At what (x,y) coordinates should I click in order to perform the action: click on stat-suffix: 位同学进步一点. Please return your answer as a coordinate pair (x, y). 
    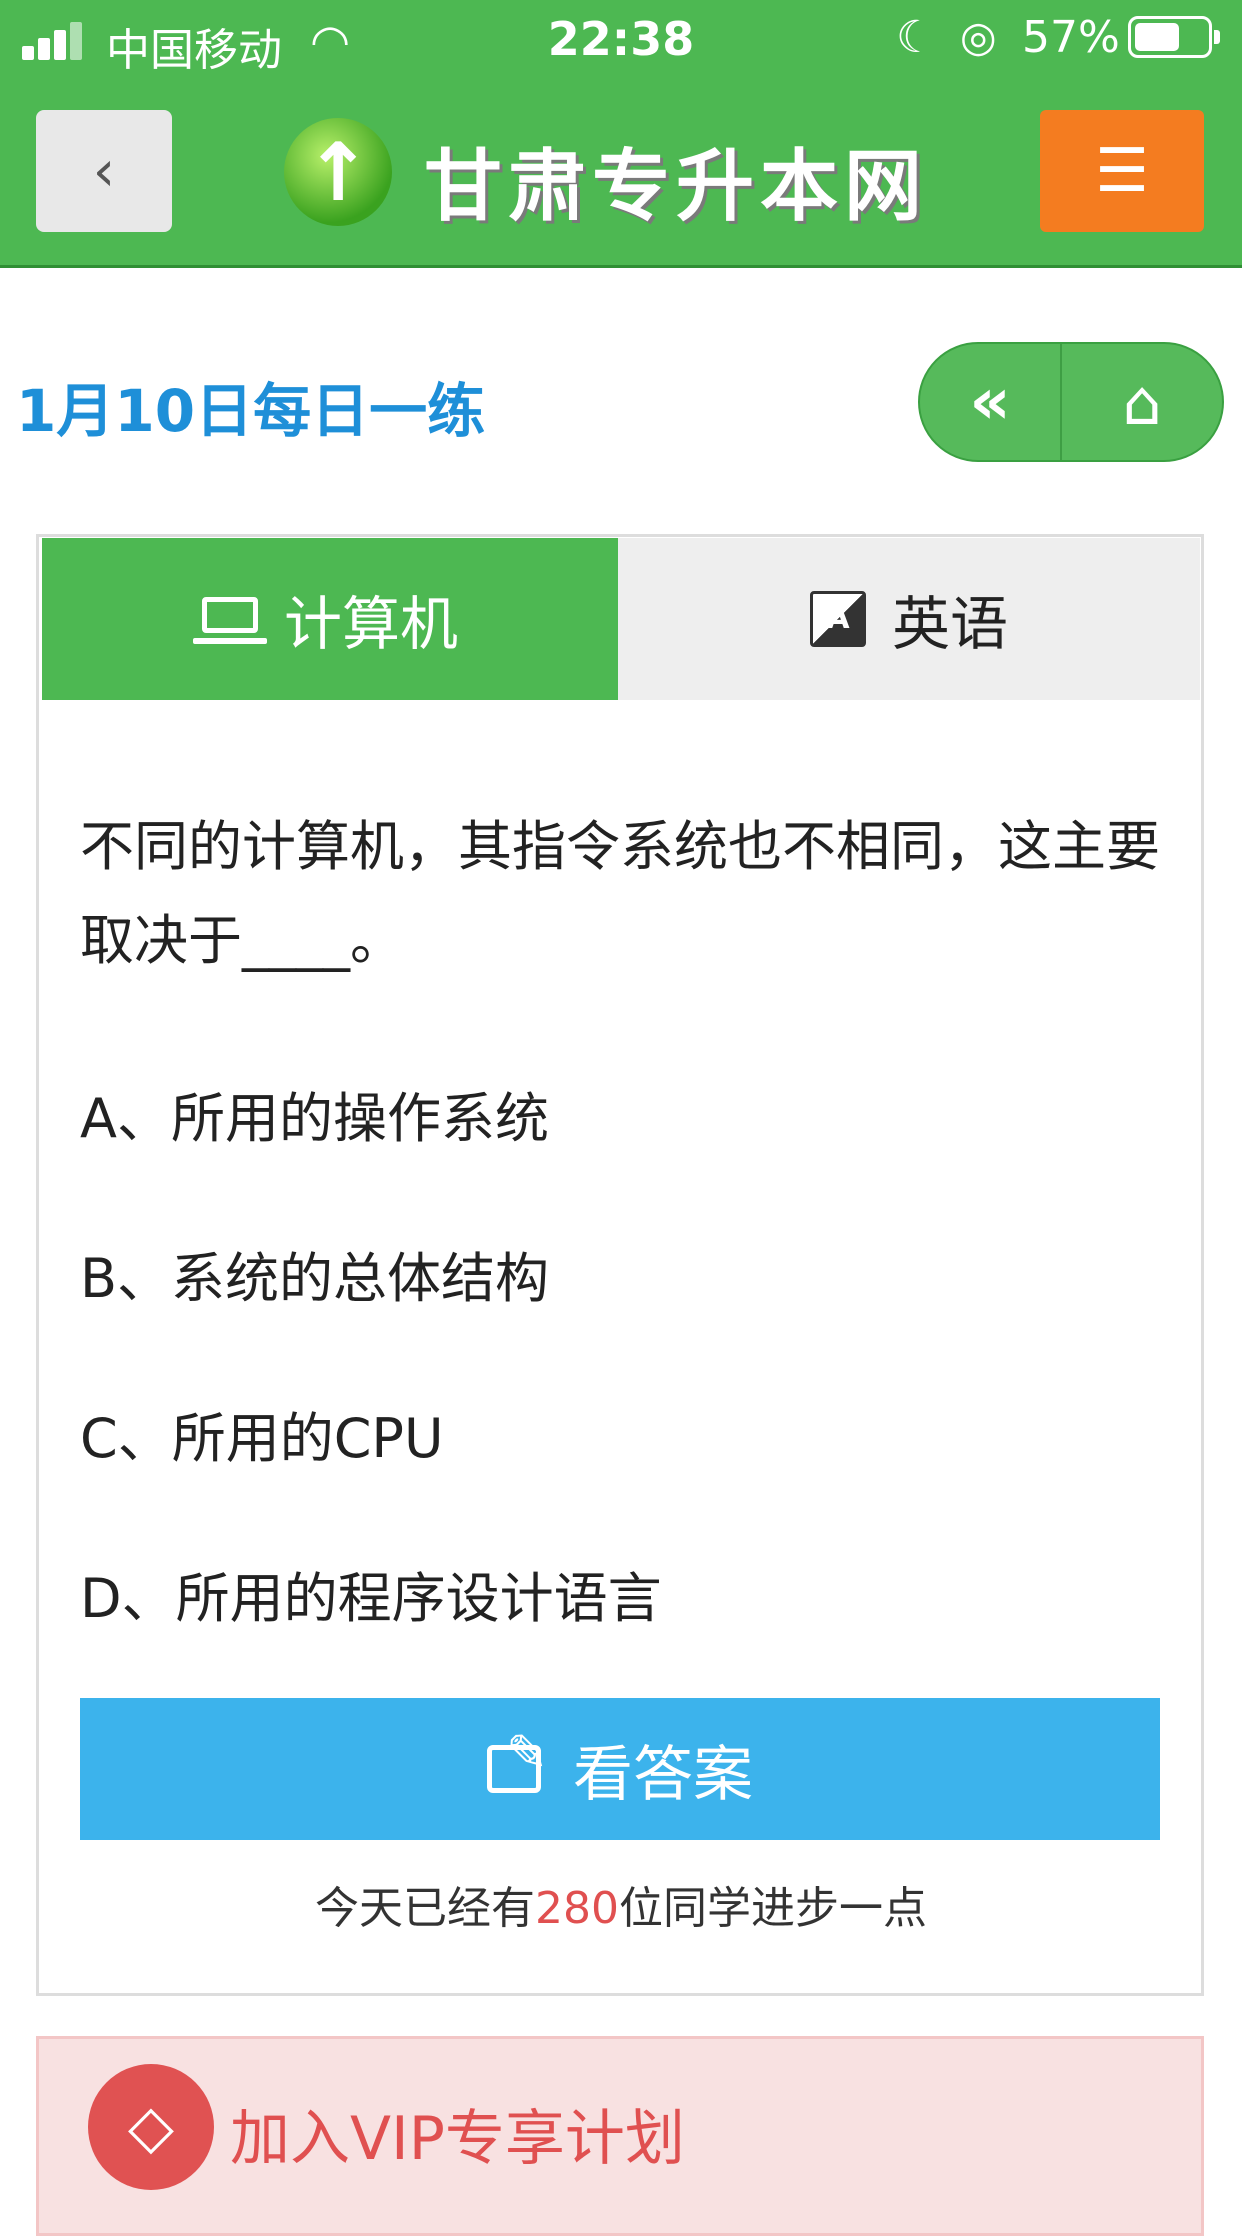
    Looking at the image, I should click on (772, 1908).